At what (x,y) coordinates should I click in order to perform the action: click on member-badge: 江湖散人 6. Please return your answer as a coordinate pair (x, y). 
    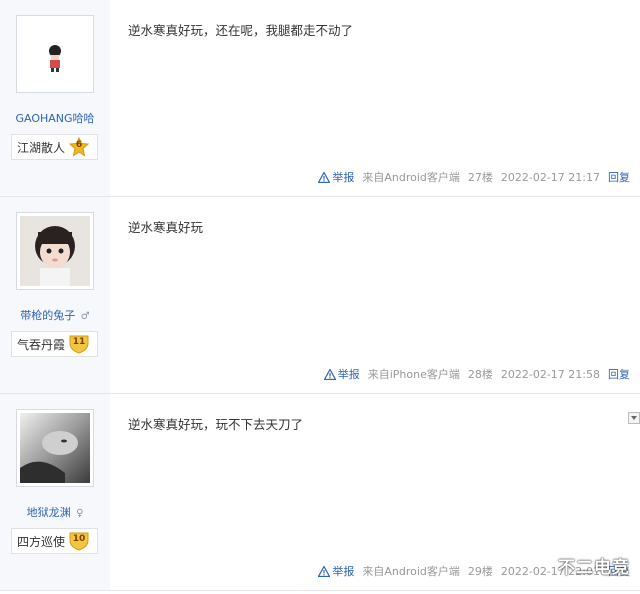
    Looking at the image, I should click on (54, 147).